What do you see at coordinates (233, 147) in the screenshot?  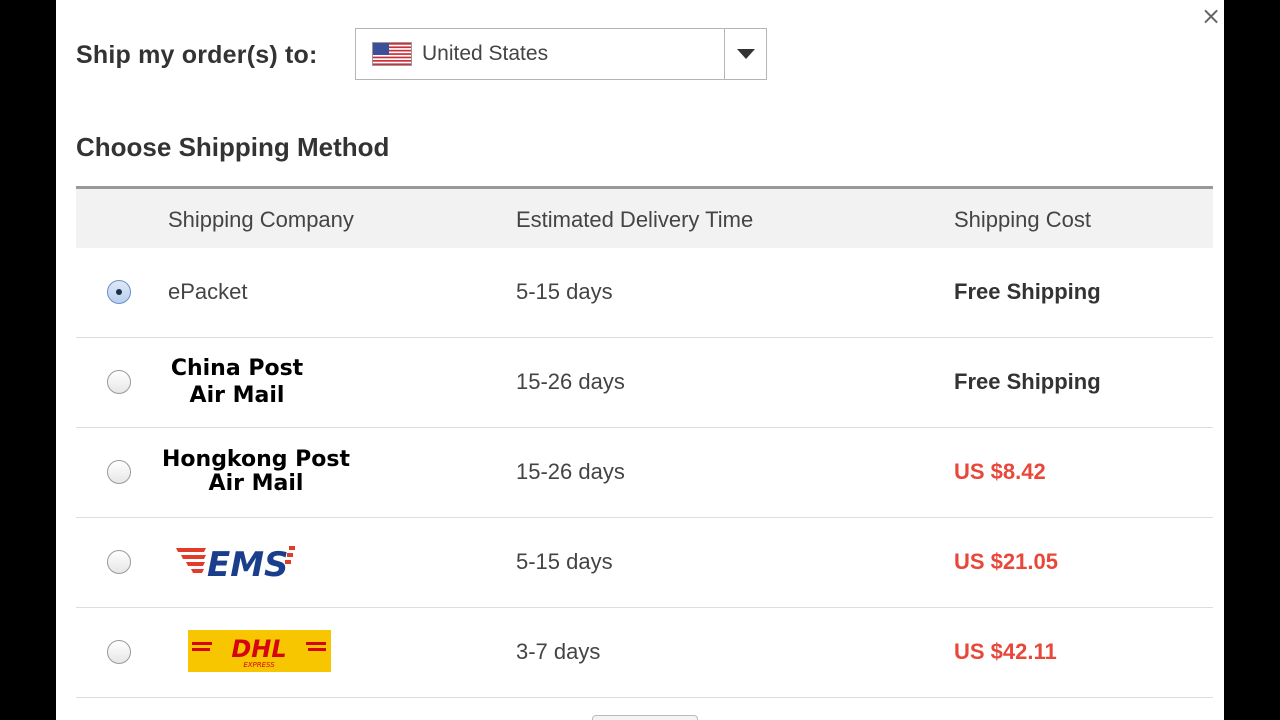 I see `section-title: Choose Shipping Method` at bounding box center [233, 147].